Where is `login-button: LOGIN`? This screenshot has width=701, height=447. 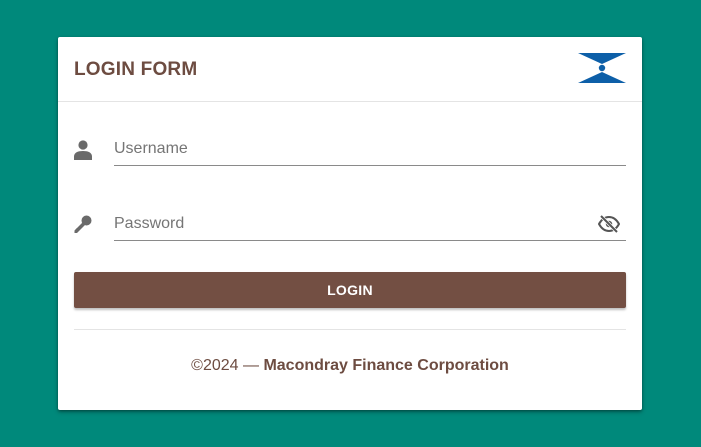
login-button: LOGIN is located at coordinates (350, 290).